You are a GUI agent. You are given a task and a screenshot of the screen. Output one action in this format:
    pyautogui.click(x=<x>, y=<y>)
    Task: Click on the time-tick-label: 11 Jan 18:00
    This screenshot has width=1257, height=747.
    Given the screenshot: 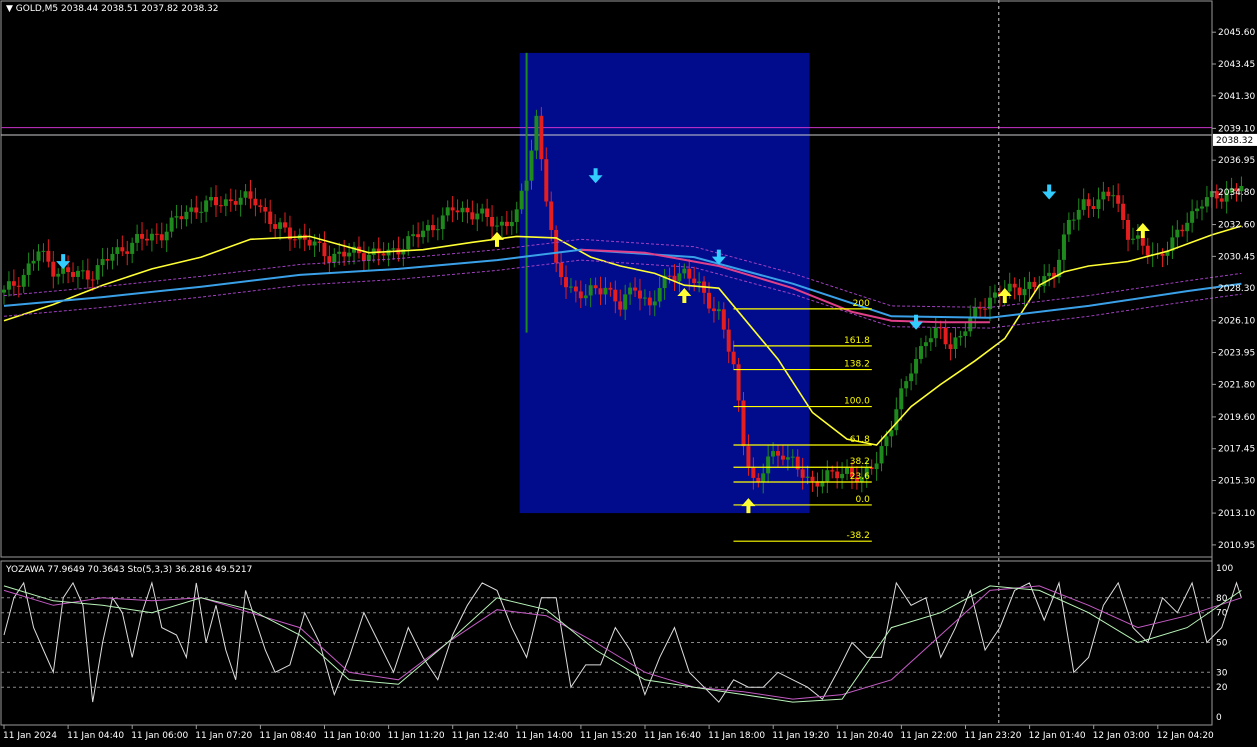 What is the action you would take?
    pyautogui.click(x=736, y=736)
    